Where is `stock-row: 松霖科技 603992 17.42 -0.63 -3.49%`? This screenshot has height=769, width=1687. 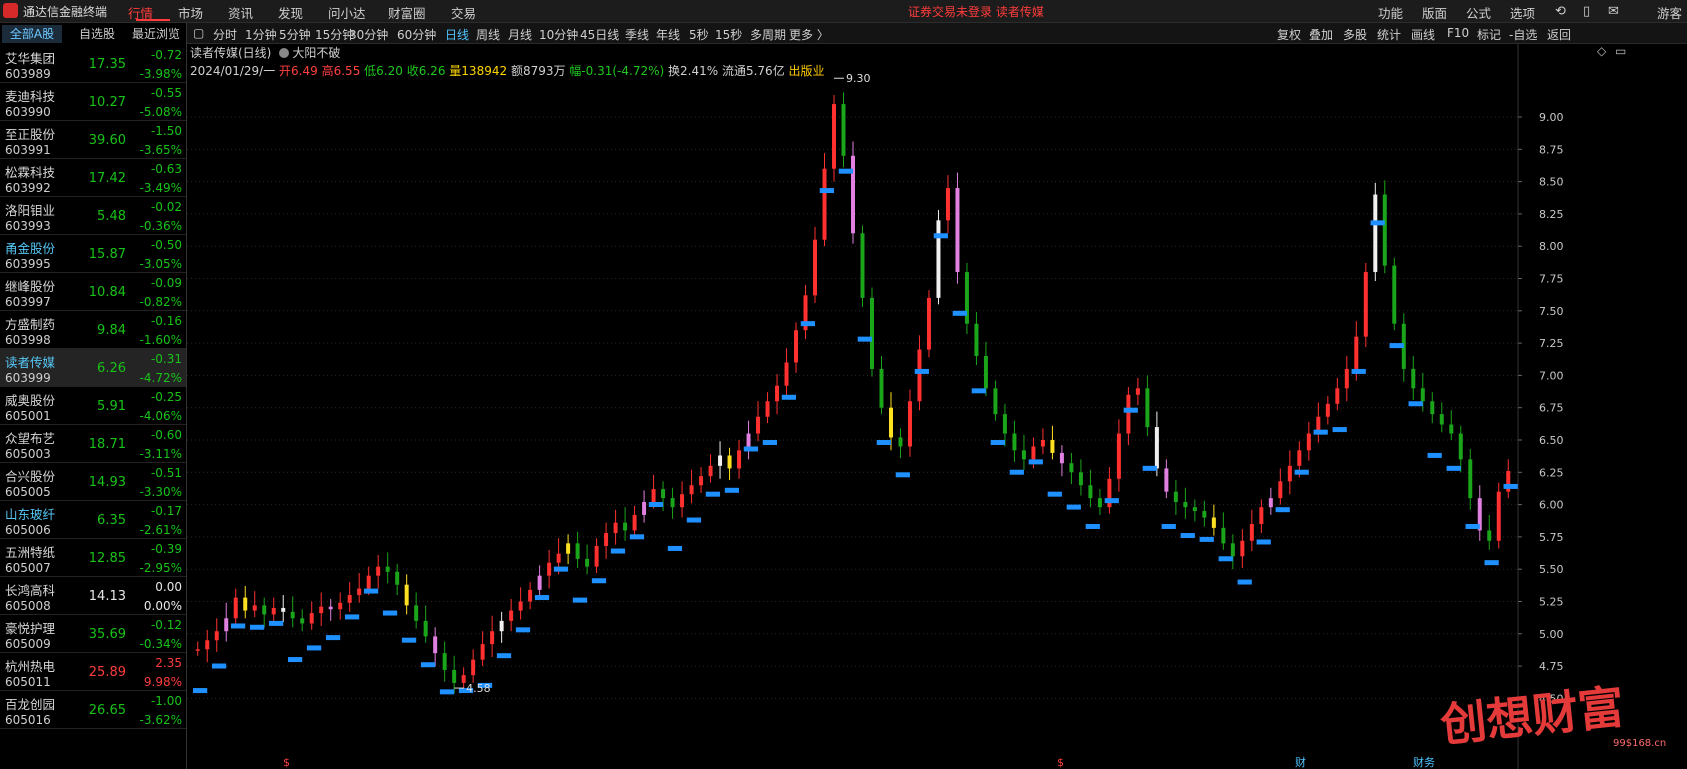 stock-row: 松霖科技 603992 17.42 -0.63 -3.49% is located at coordinates (93, 178).